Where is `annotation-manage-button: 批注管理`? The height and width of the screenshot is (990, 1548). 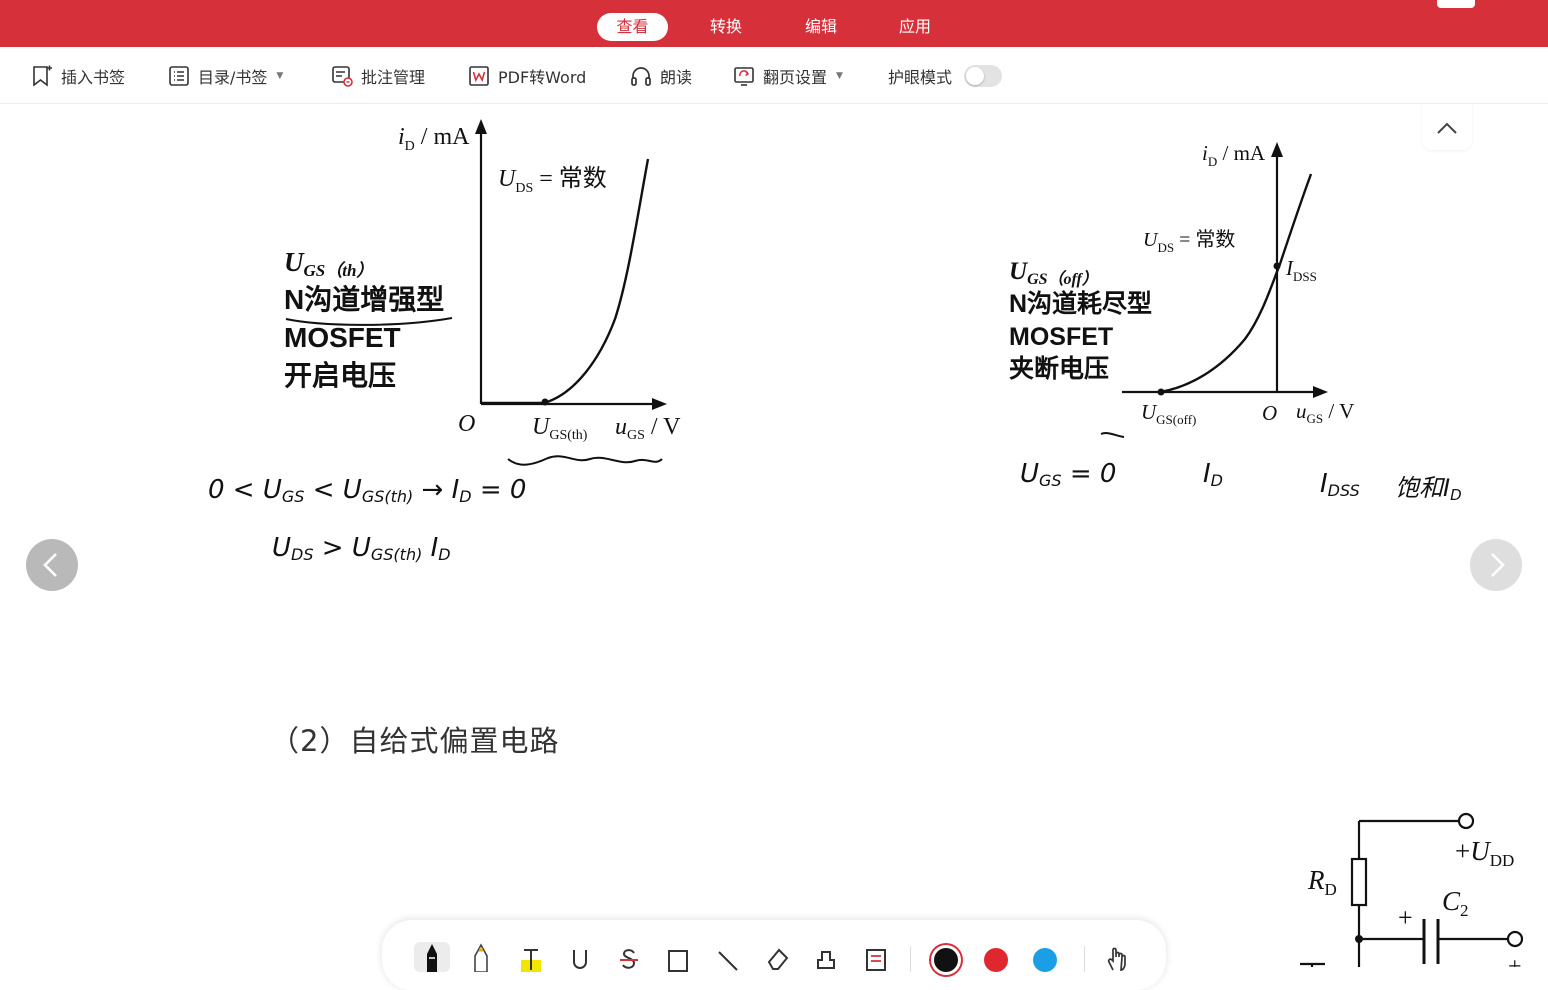 annotation-manage-button: 批注管理 is located at coordinates (378, 76).